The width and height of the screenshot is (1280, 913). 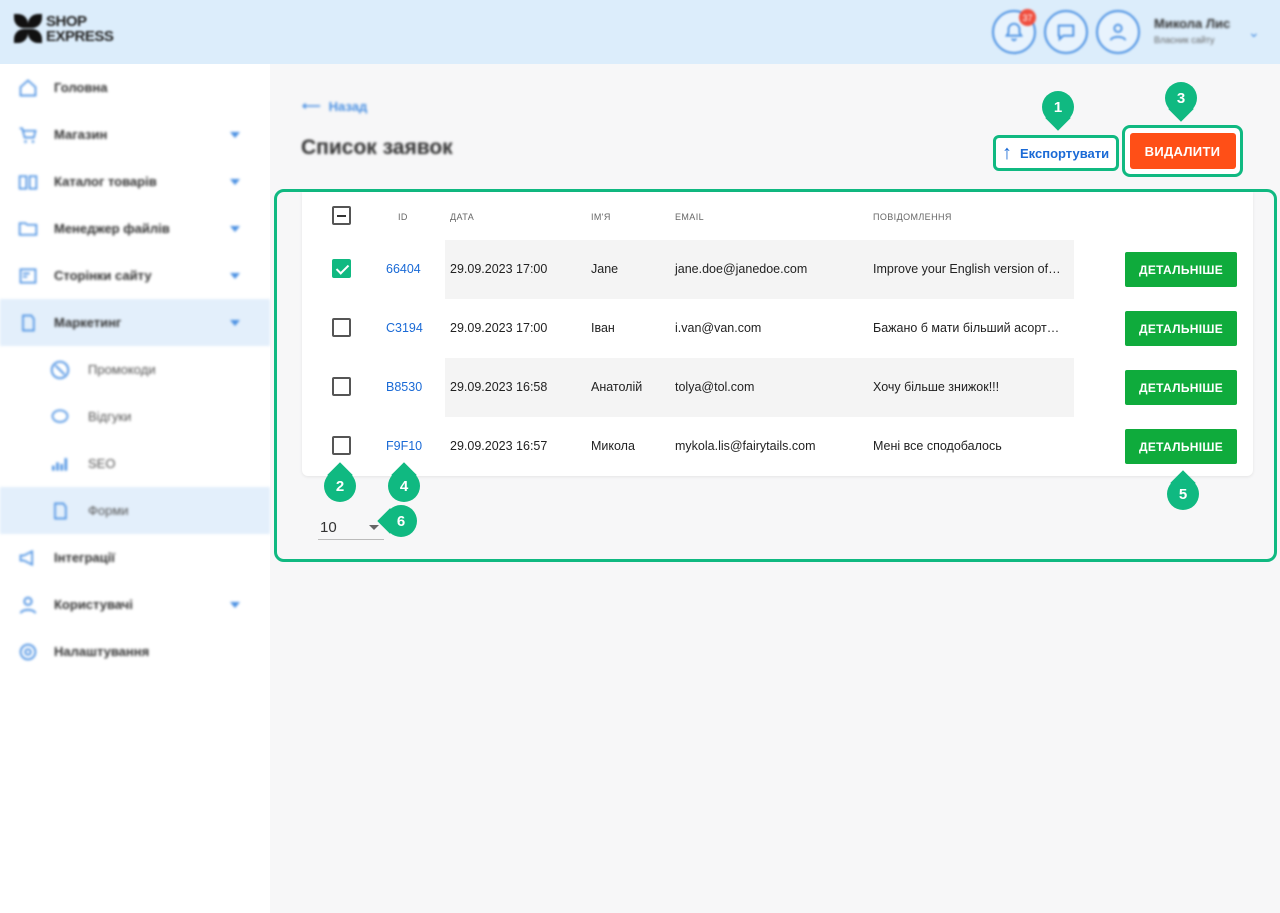 What do you see at coordinates (617, 387) in the screenshot?
I see `row-name: Анатолій` at bounding box center [617, 387].